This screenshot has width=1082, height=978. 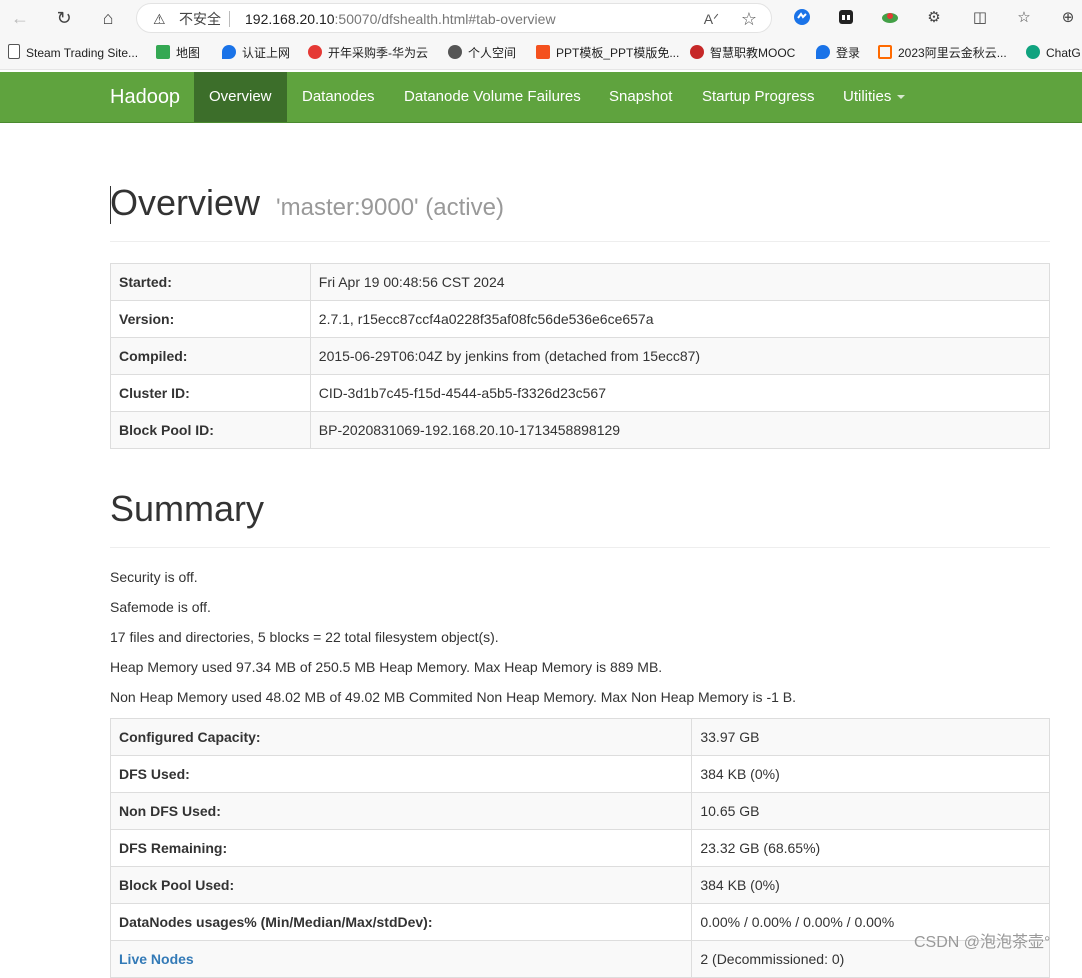 I want to click on row-key: Cluster ID:, so click(x=210, y=393).